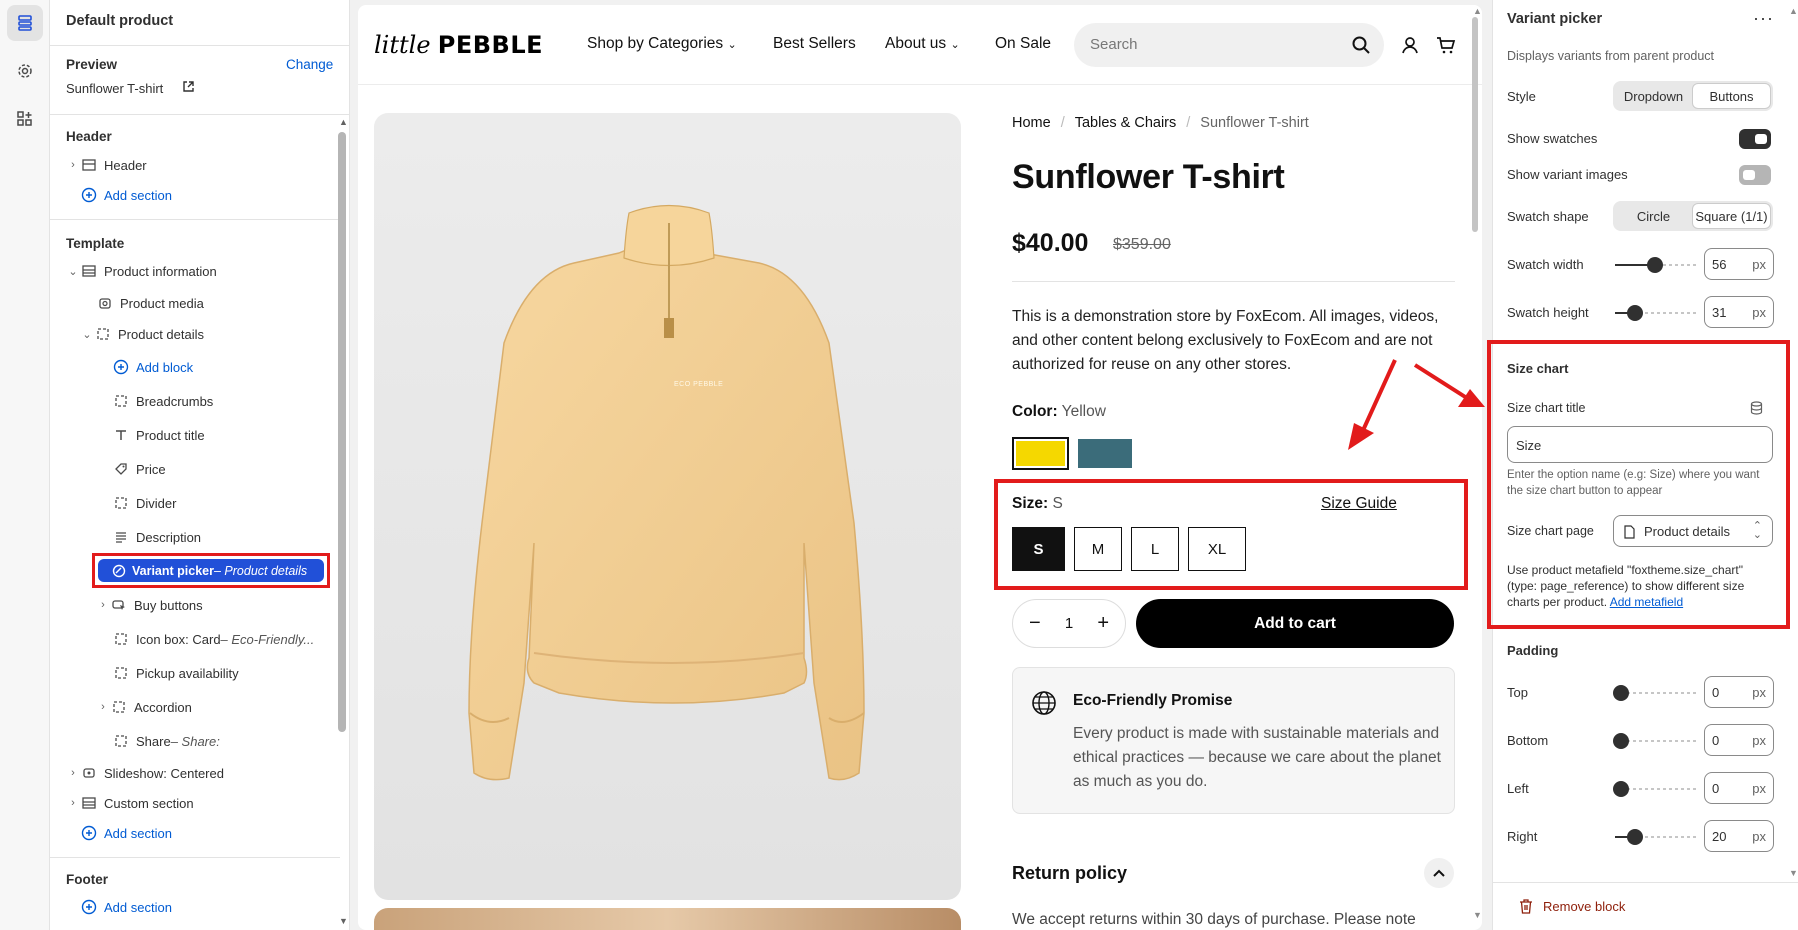 The width and height of the screenshot is (1798, 930). What do you see at coordinates (1739, 264) in the screenshot?
I see `swatch-width-input: 56 px` at bounding box center [1739, 264].